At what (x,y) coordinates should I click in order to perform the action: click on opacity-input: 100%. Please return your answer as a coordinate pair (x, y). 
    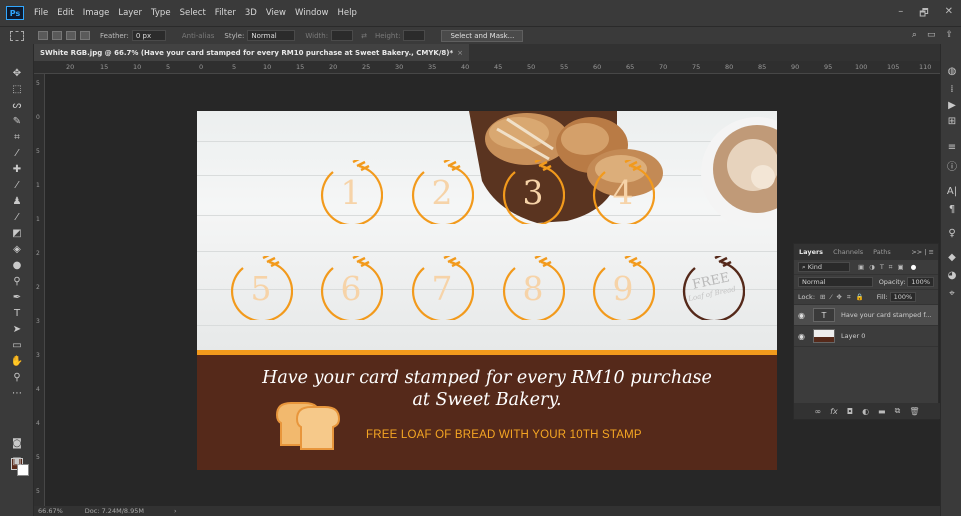
    Looking at the image, I should click on (920, 282).